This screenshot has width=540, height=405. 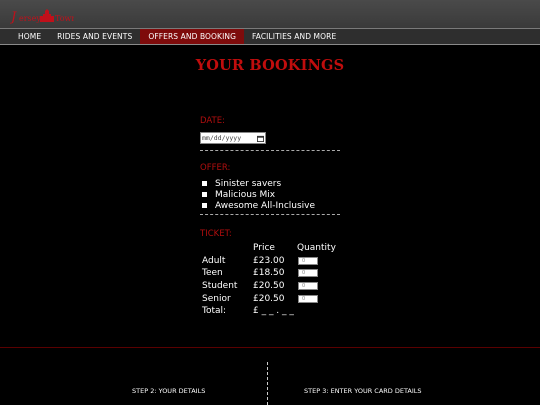 What do you see at coordinates (94, 36) in the screenshot?
I see `nav-item-rides-and-events: RIDES AND EVENTS` at bounding box center [94, 36].